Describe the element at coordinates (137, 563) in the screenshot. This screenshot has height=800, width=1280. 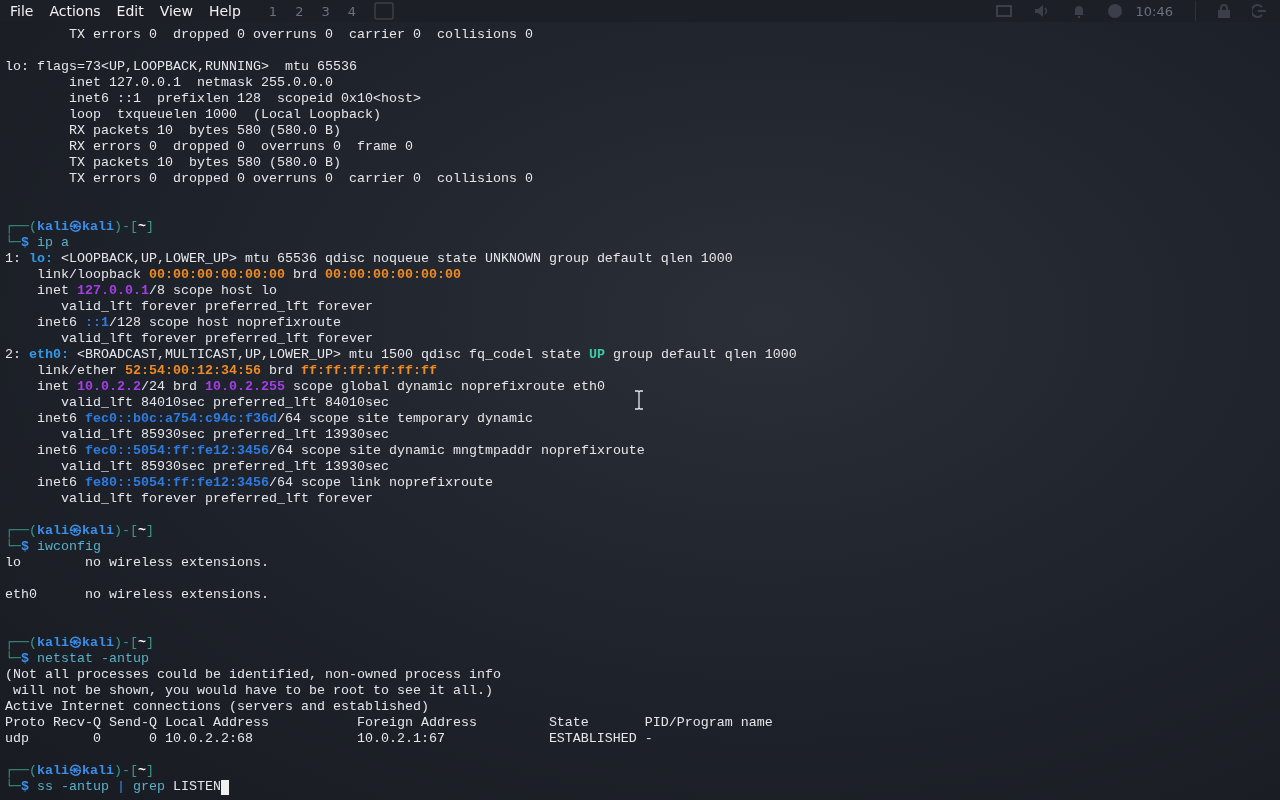
I see `terminal-output-line: lo no wireless extensions.` at that location.